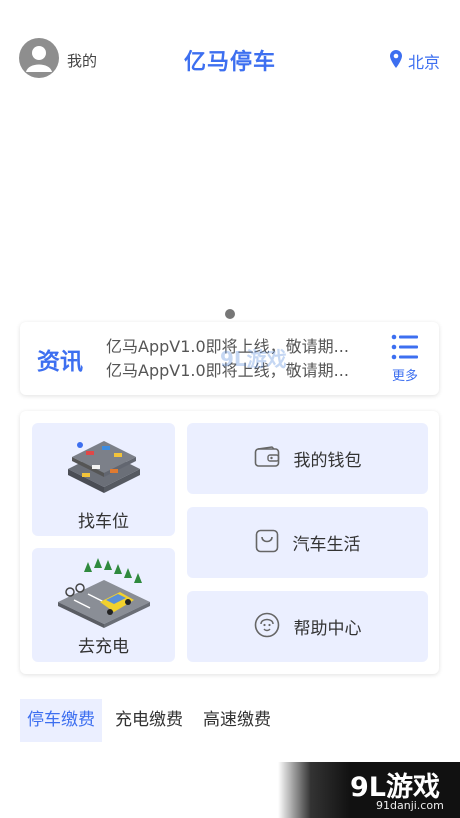  What do you see at coordinates (237, 720) in the screenshot?
I see `tab-highway-payment: 高速缴费` at bounding box center [237, 720].